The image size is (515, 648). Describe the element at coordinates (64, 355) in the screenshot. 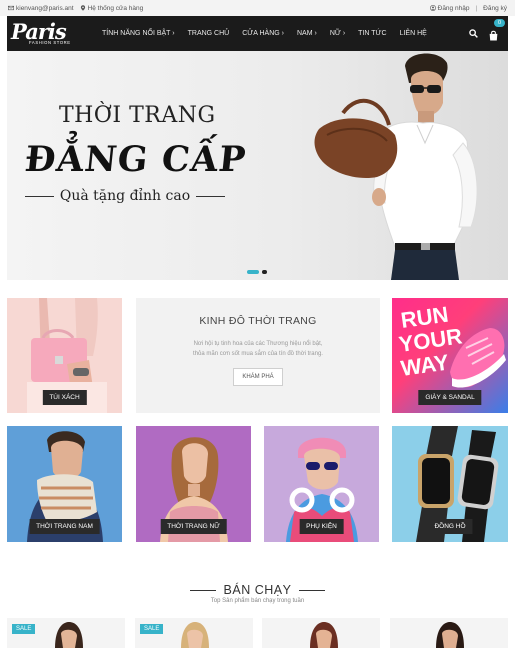

I see `category-tile-bags: TÚI XÁCH` at that location.